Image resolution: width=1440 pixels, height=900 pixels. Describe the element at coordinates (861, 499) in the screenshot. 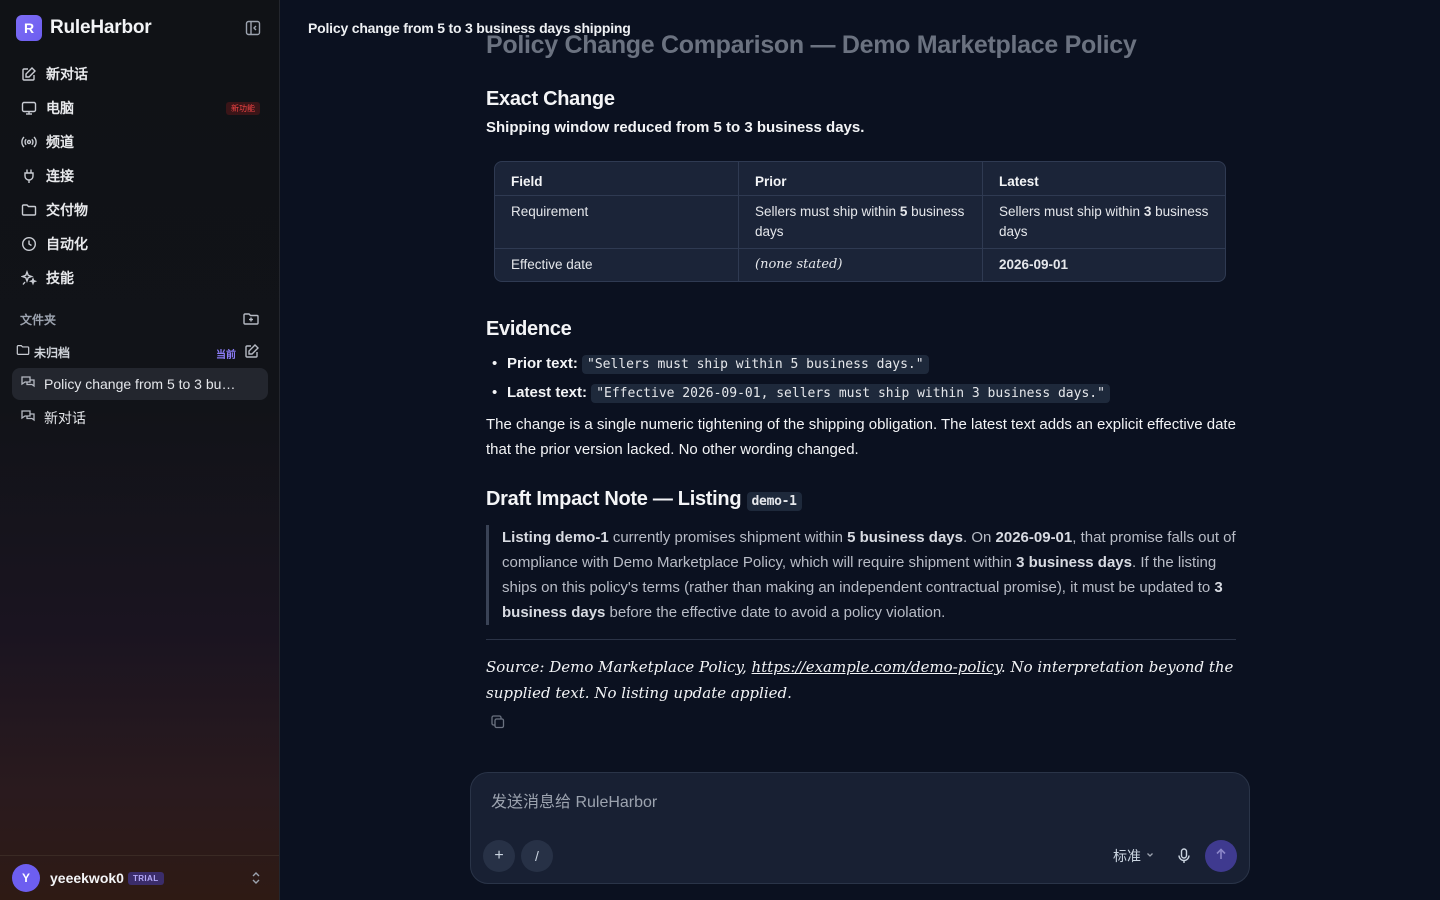

I see `section-heading-impact: Draft Impact Note — Listing demo-1` at that location.